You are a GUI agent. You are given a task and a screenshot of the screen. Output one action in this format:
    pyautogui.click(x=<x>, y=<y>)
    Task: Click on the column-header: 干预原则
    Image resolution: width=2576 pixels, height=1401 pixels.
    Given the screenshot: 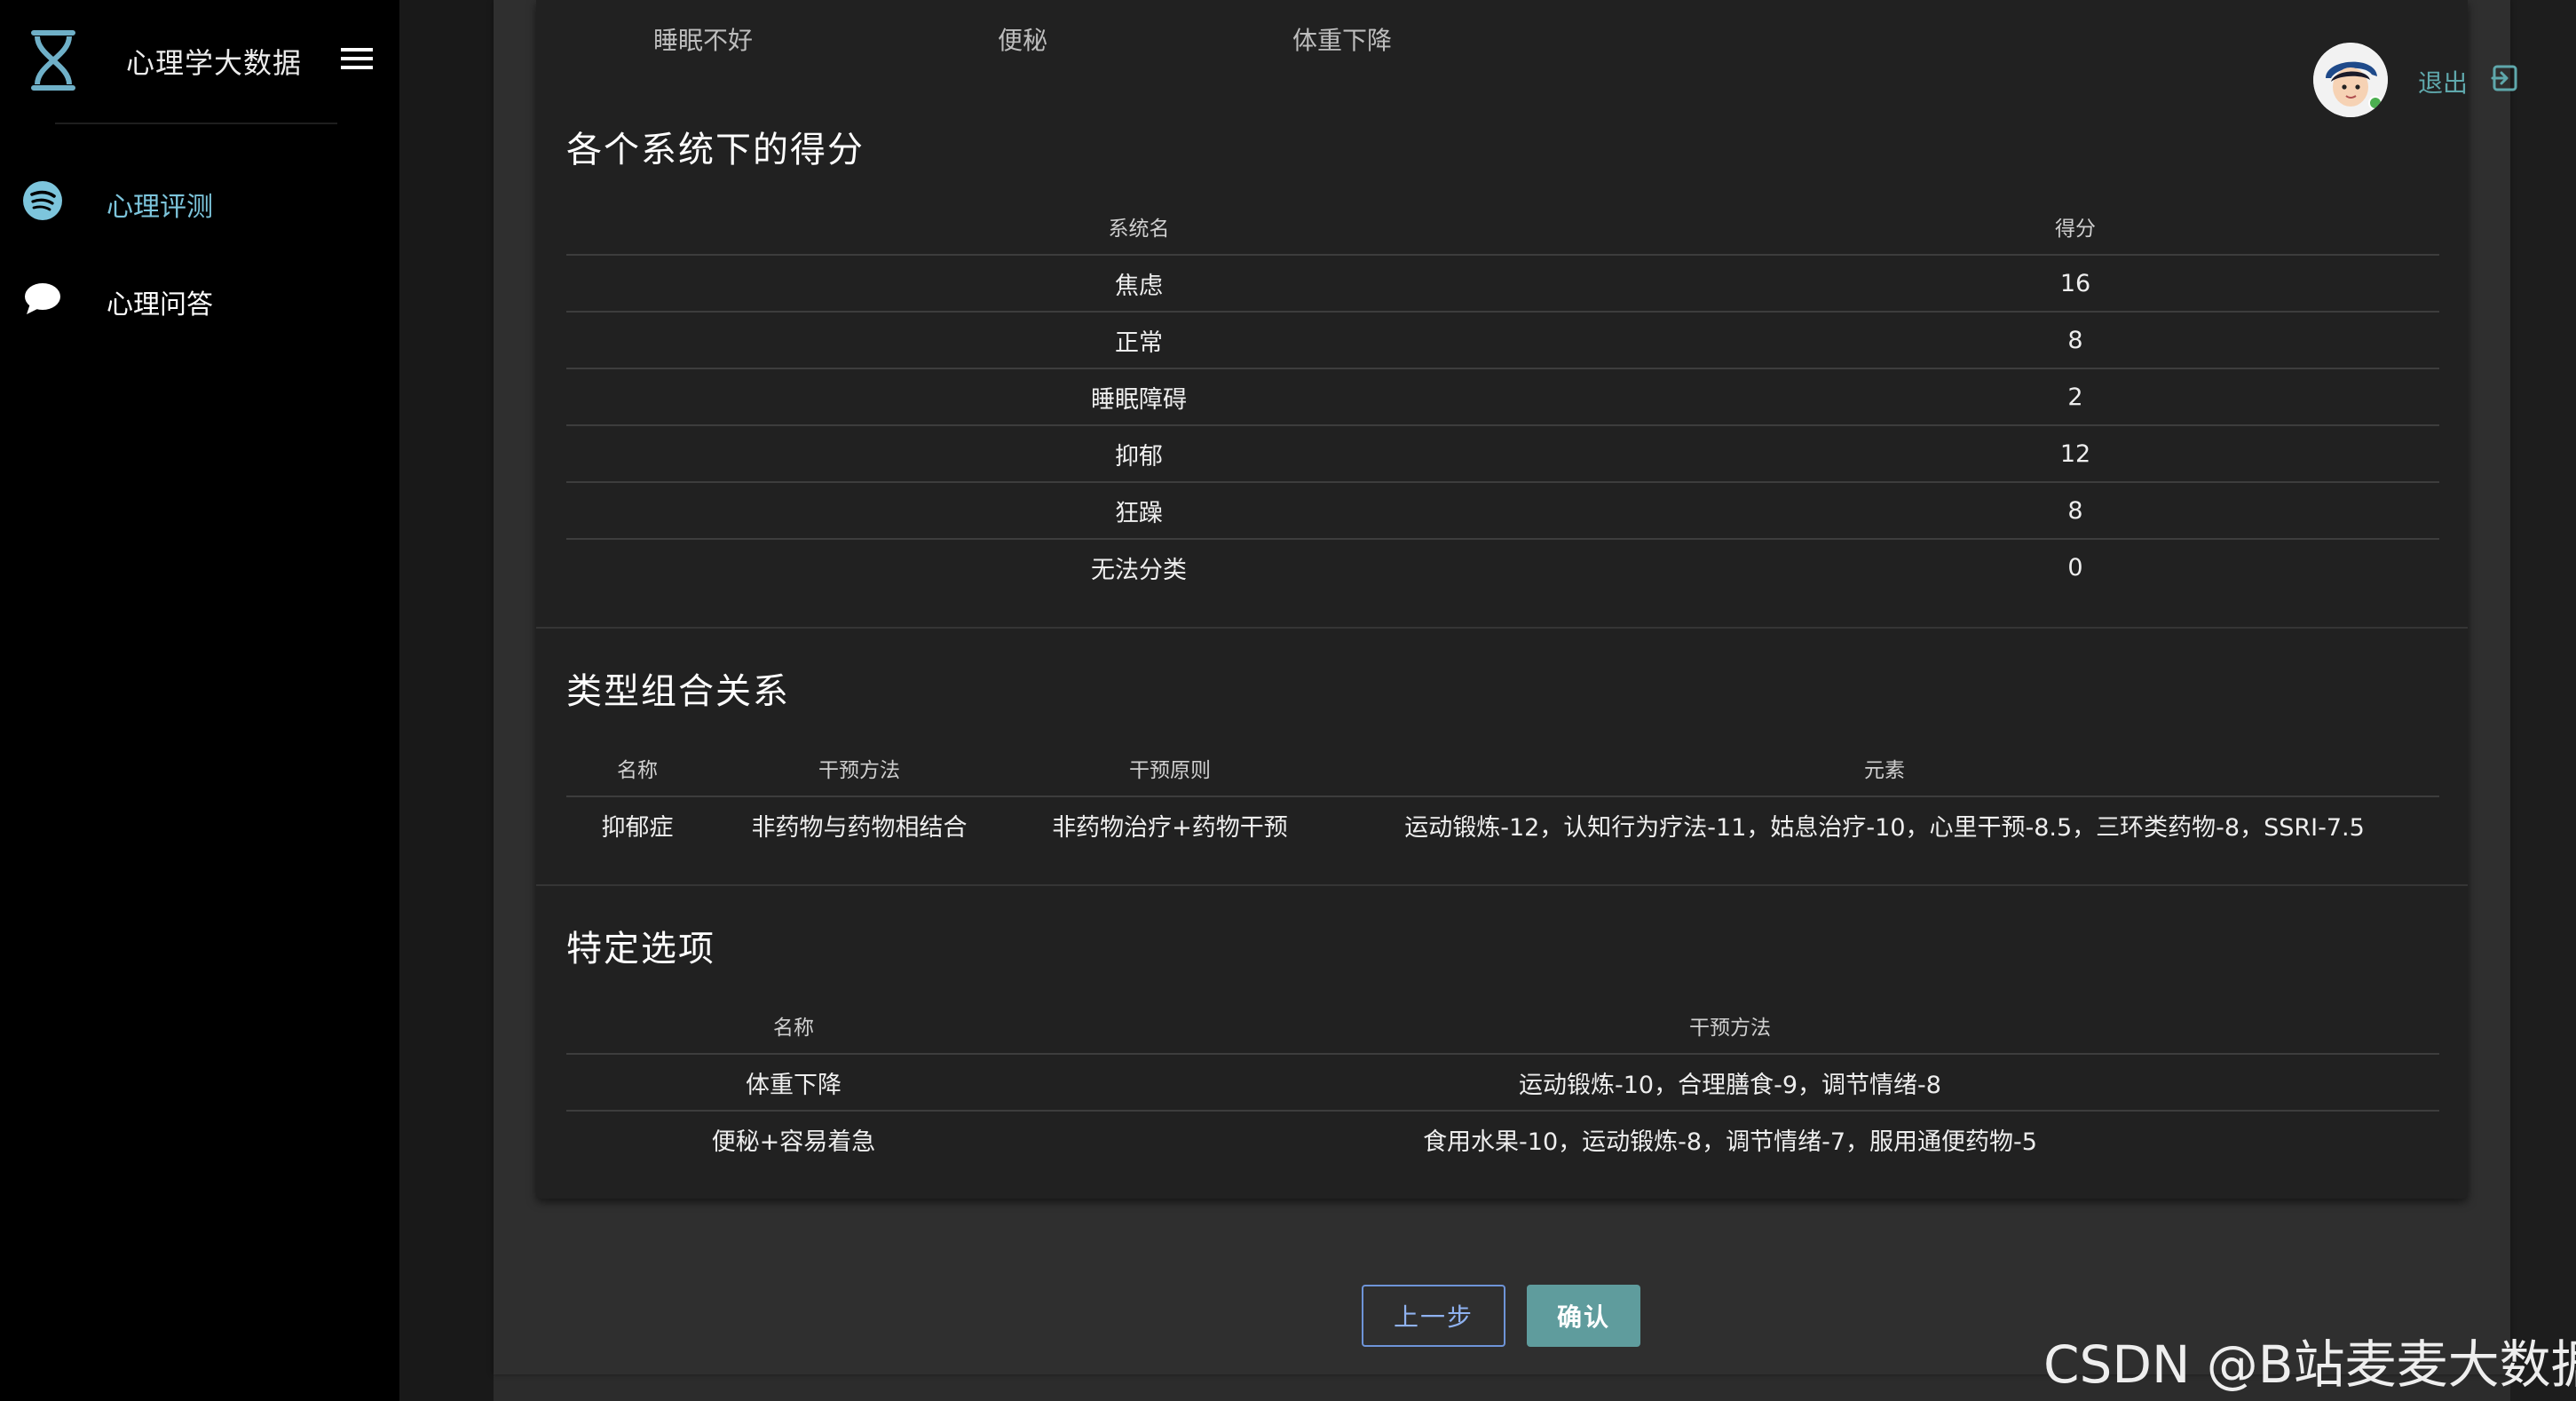 What is the action you would take?
    pyautogui.click(x=1170, y=768)
    